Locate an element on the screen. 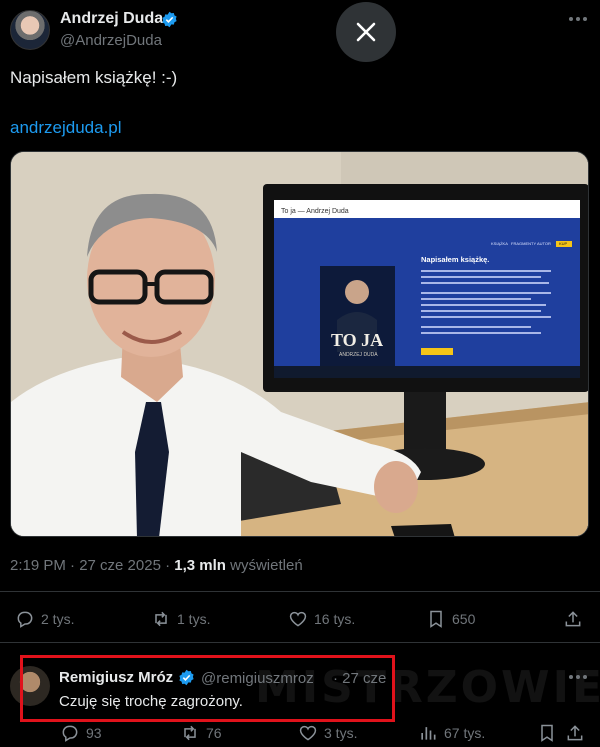  reply-like-count: 3 tys. is located at coordinates (341, 733).